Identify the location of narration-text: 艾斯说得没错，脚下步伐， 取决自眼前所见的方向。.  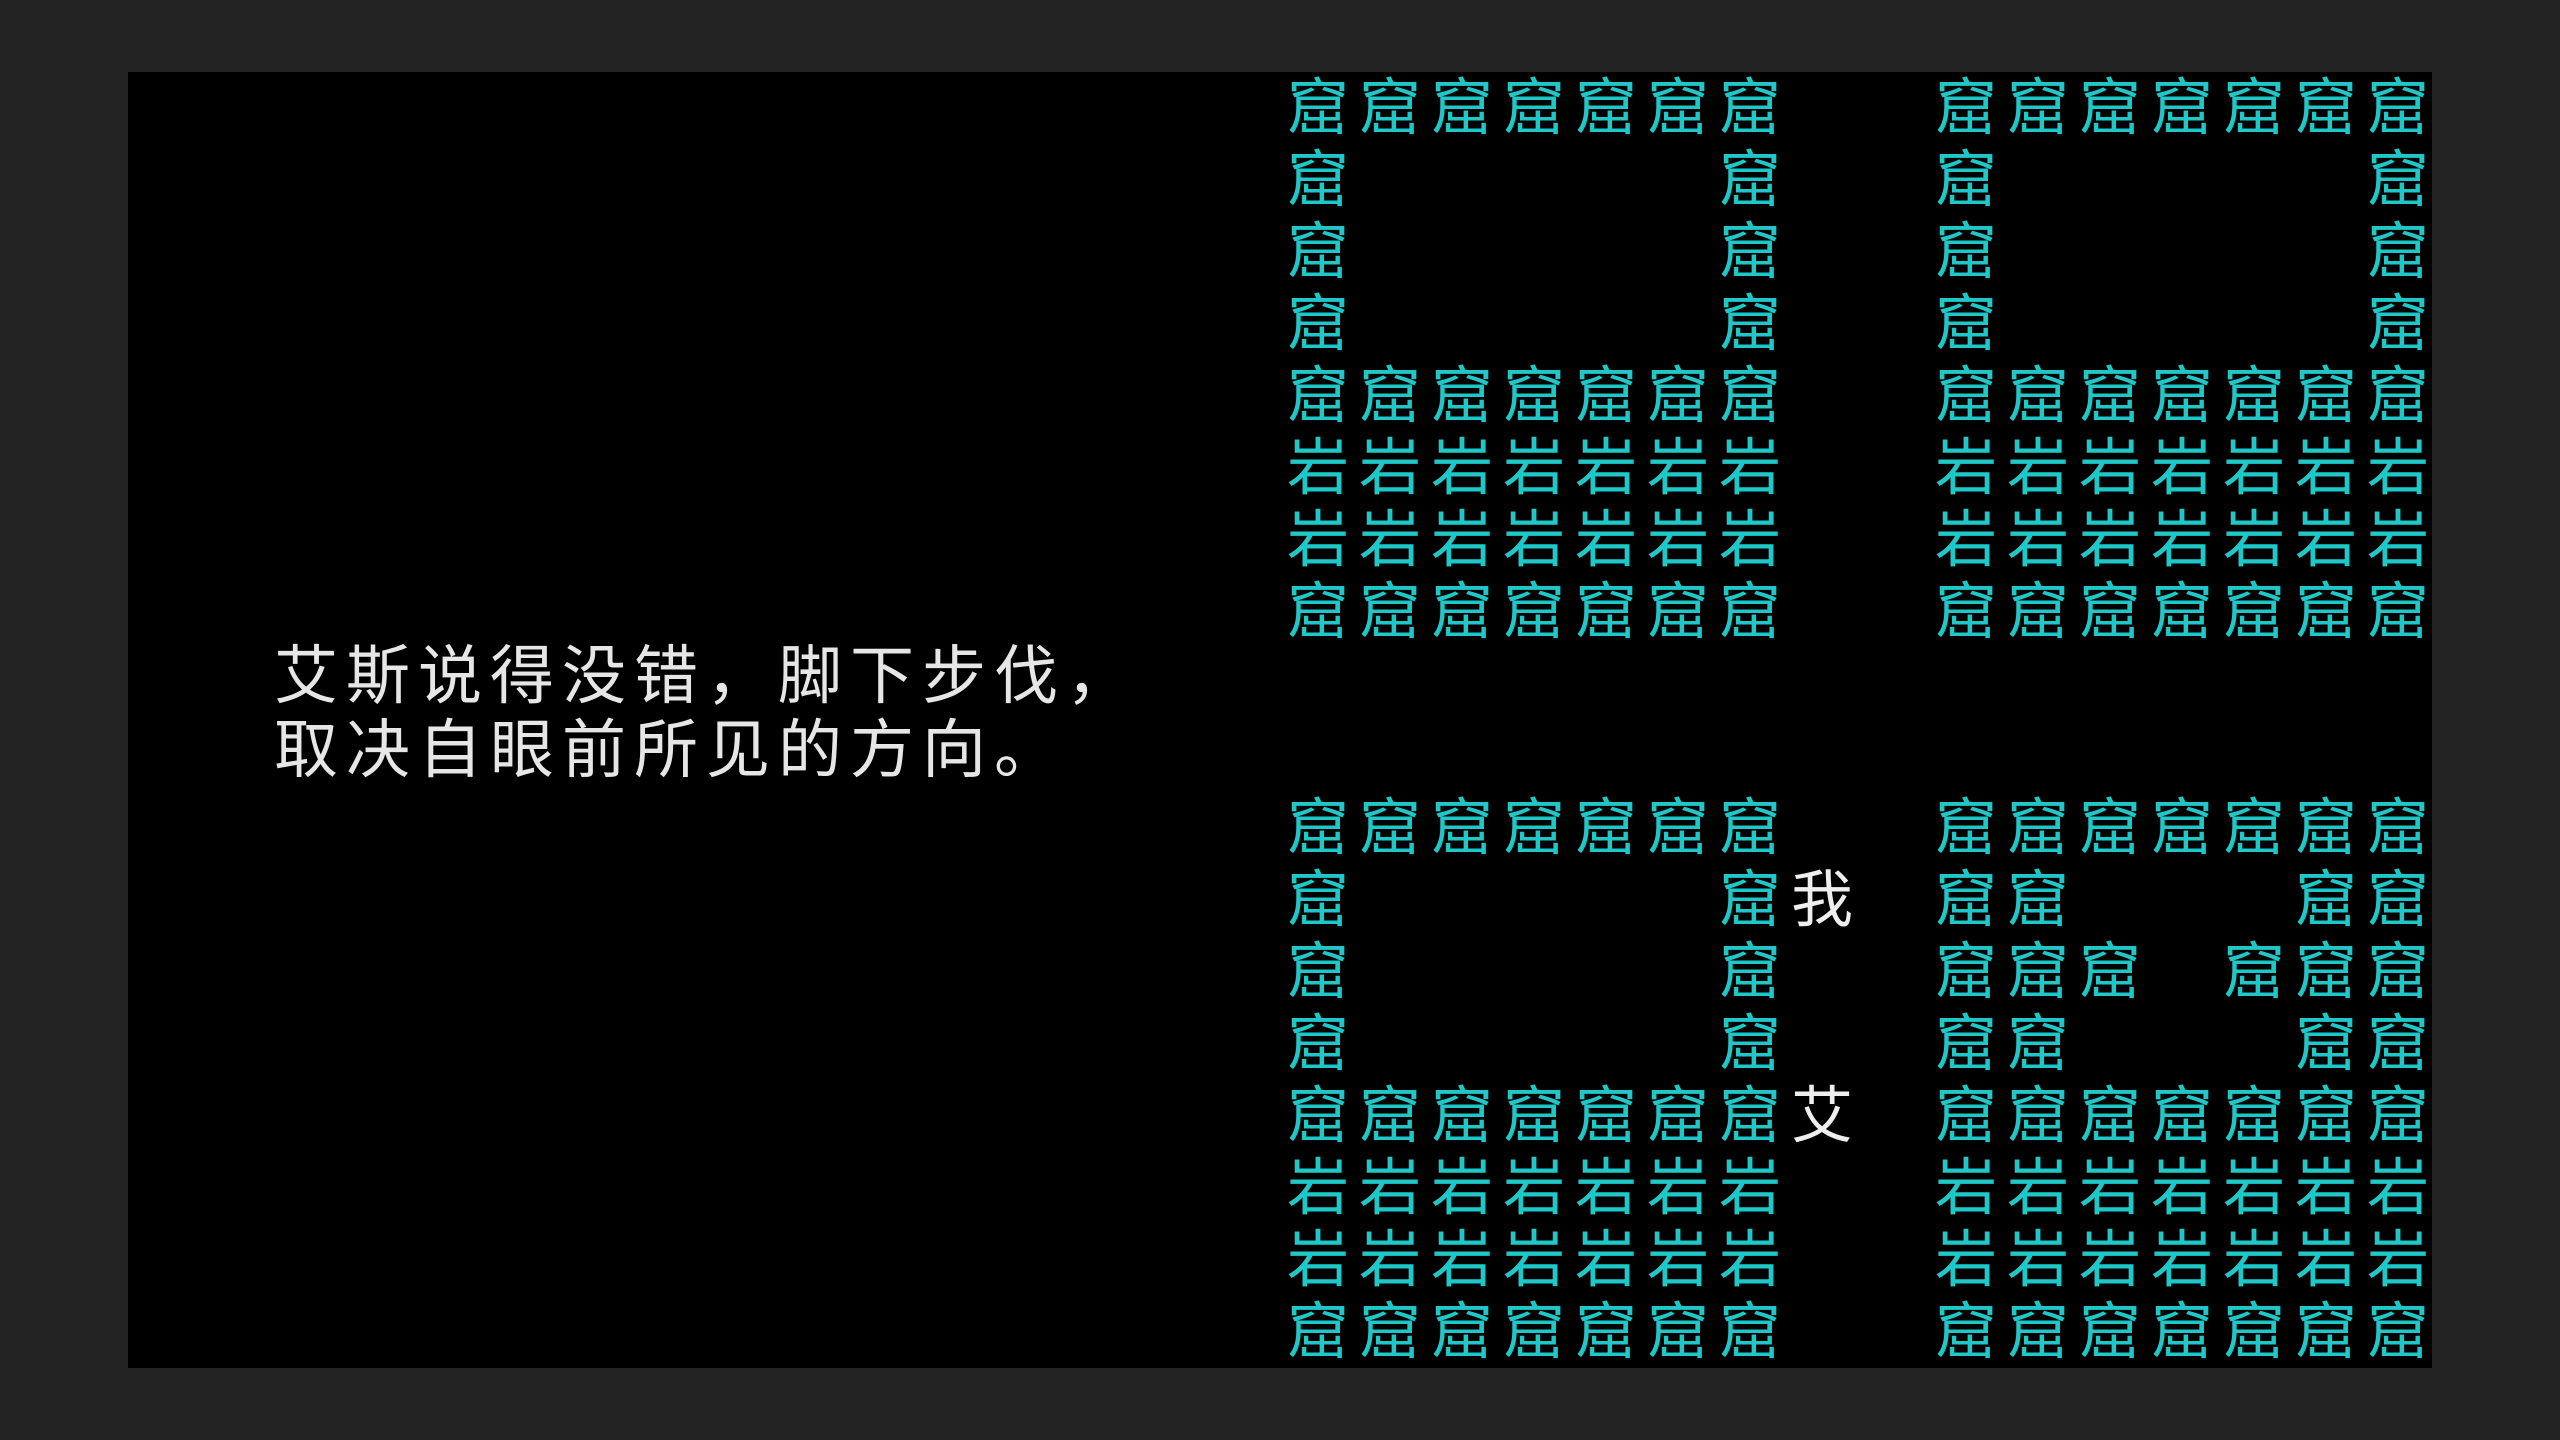
(706, 714).